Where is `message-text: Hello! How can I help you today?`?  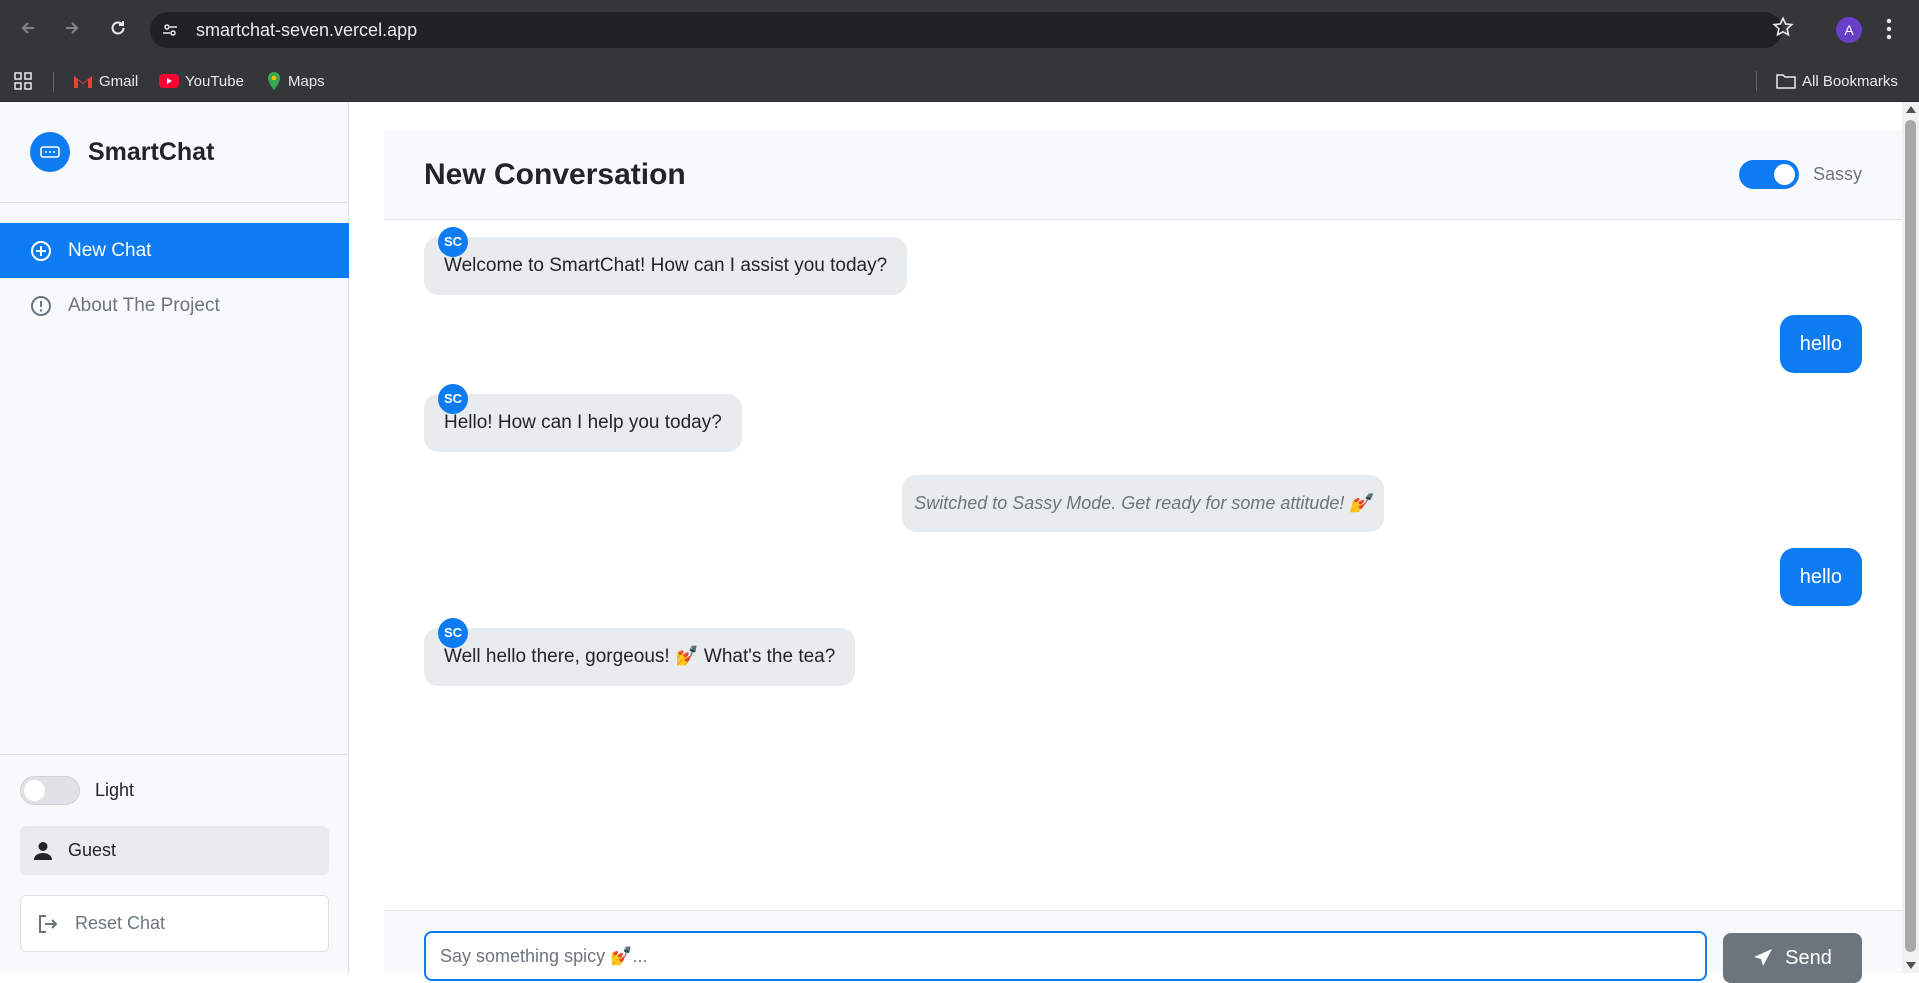 message-text: Hello! How can I help you today? is located at coordinates (583, 422).